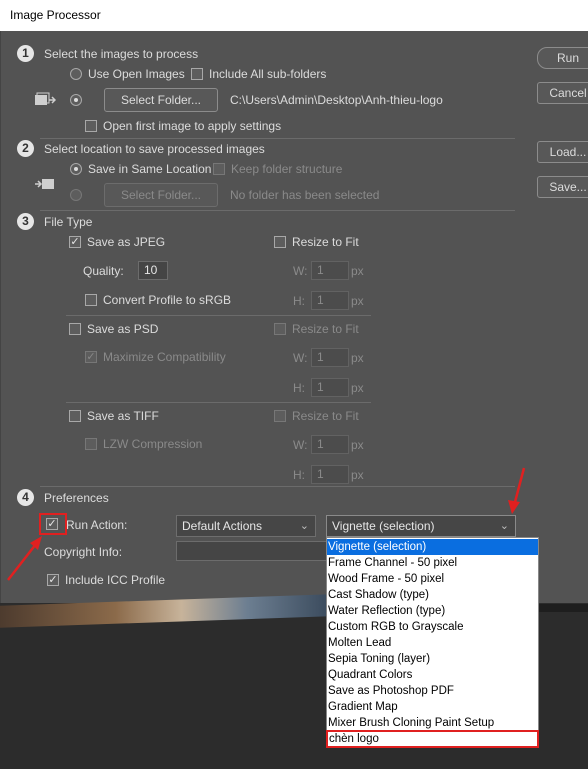 Image resolution: width=588 pixels, height=769 pixels. Describe the element at coordinates (300, 358) in the screenshot. I see `psd-width-label: W:` at that location.